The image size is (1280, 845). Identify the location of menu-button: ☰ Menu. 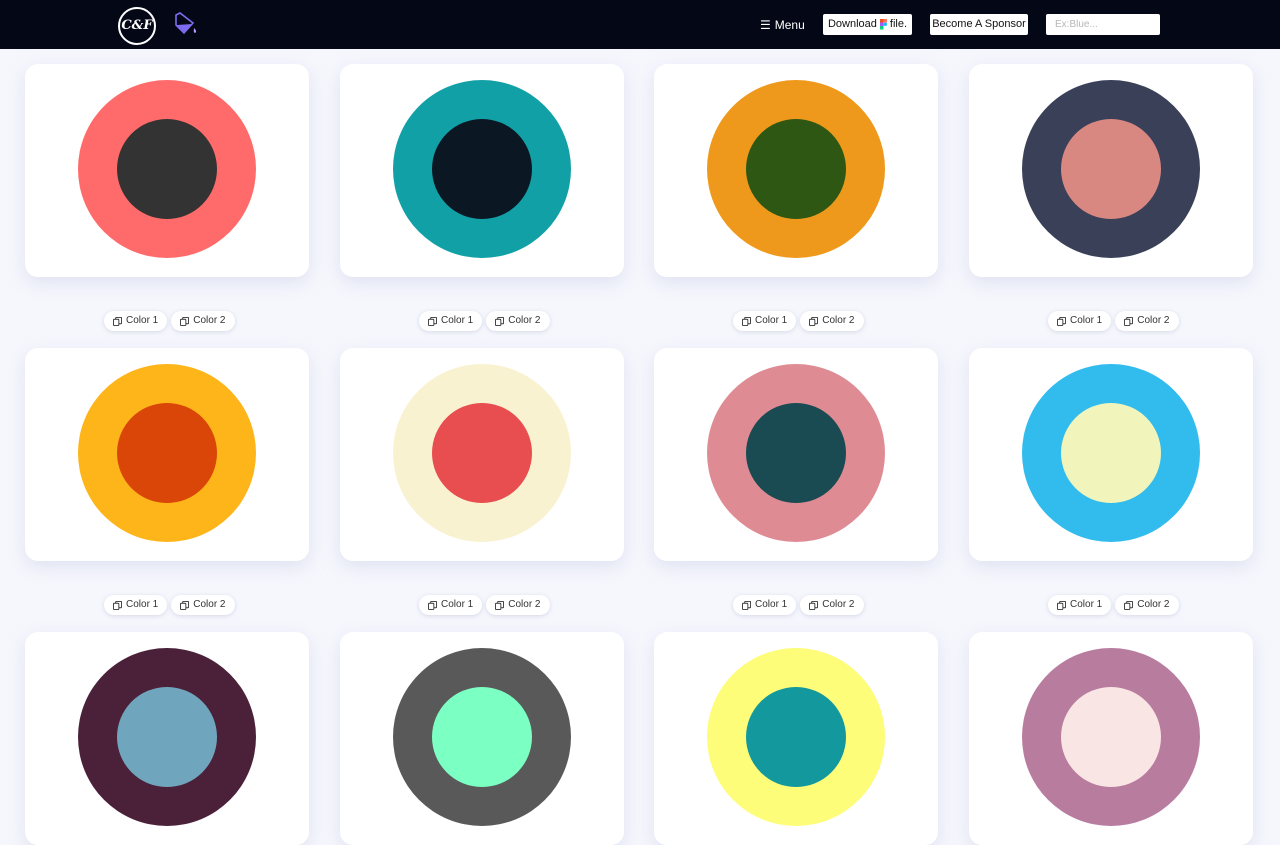
(782, 25).